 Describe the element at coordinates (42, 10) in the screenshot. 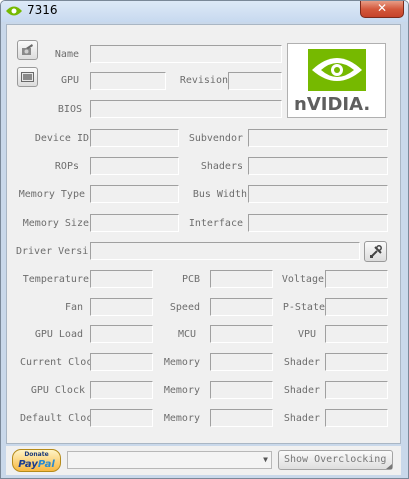

I see `window-title: 7316` at that location.